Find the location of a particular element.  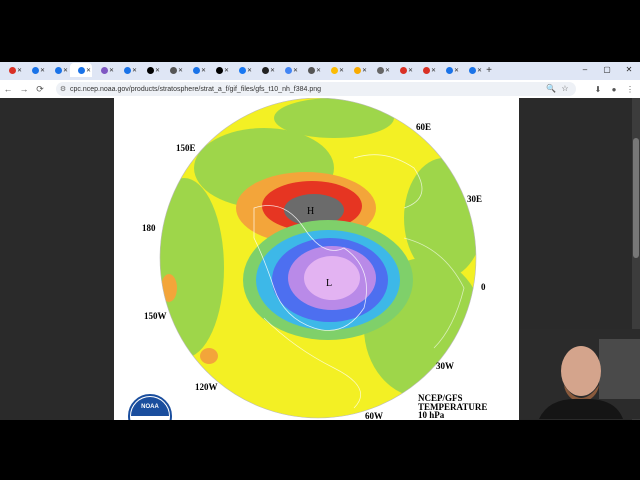

noaa-logo: NOAA is located at coordinates (150, 407).